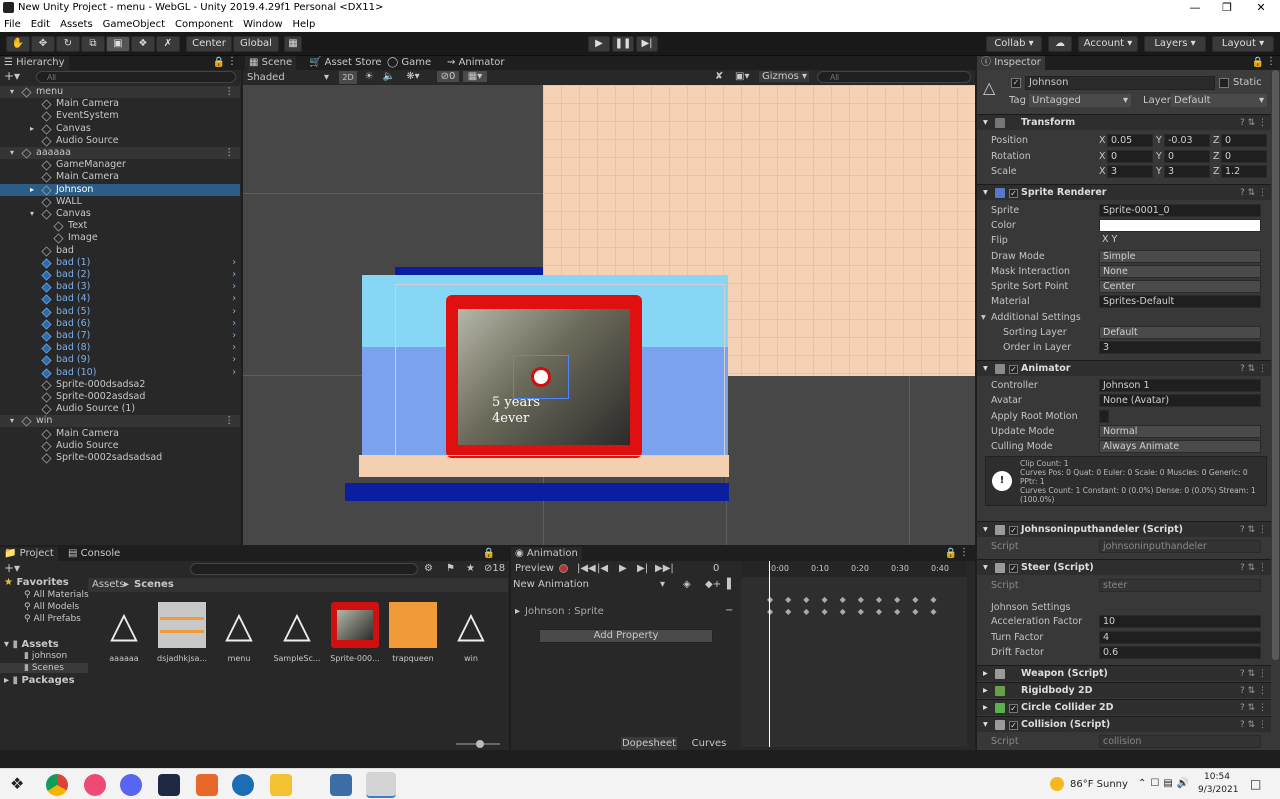 The height and width of the screenshot is (799, 1280). What do you see at coordinates (256, 44) in the screenshot?
I see `pivot-global-toggle: Global` at bounding box center [256, 44].